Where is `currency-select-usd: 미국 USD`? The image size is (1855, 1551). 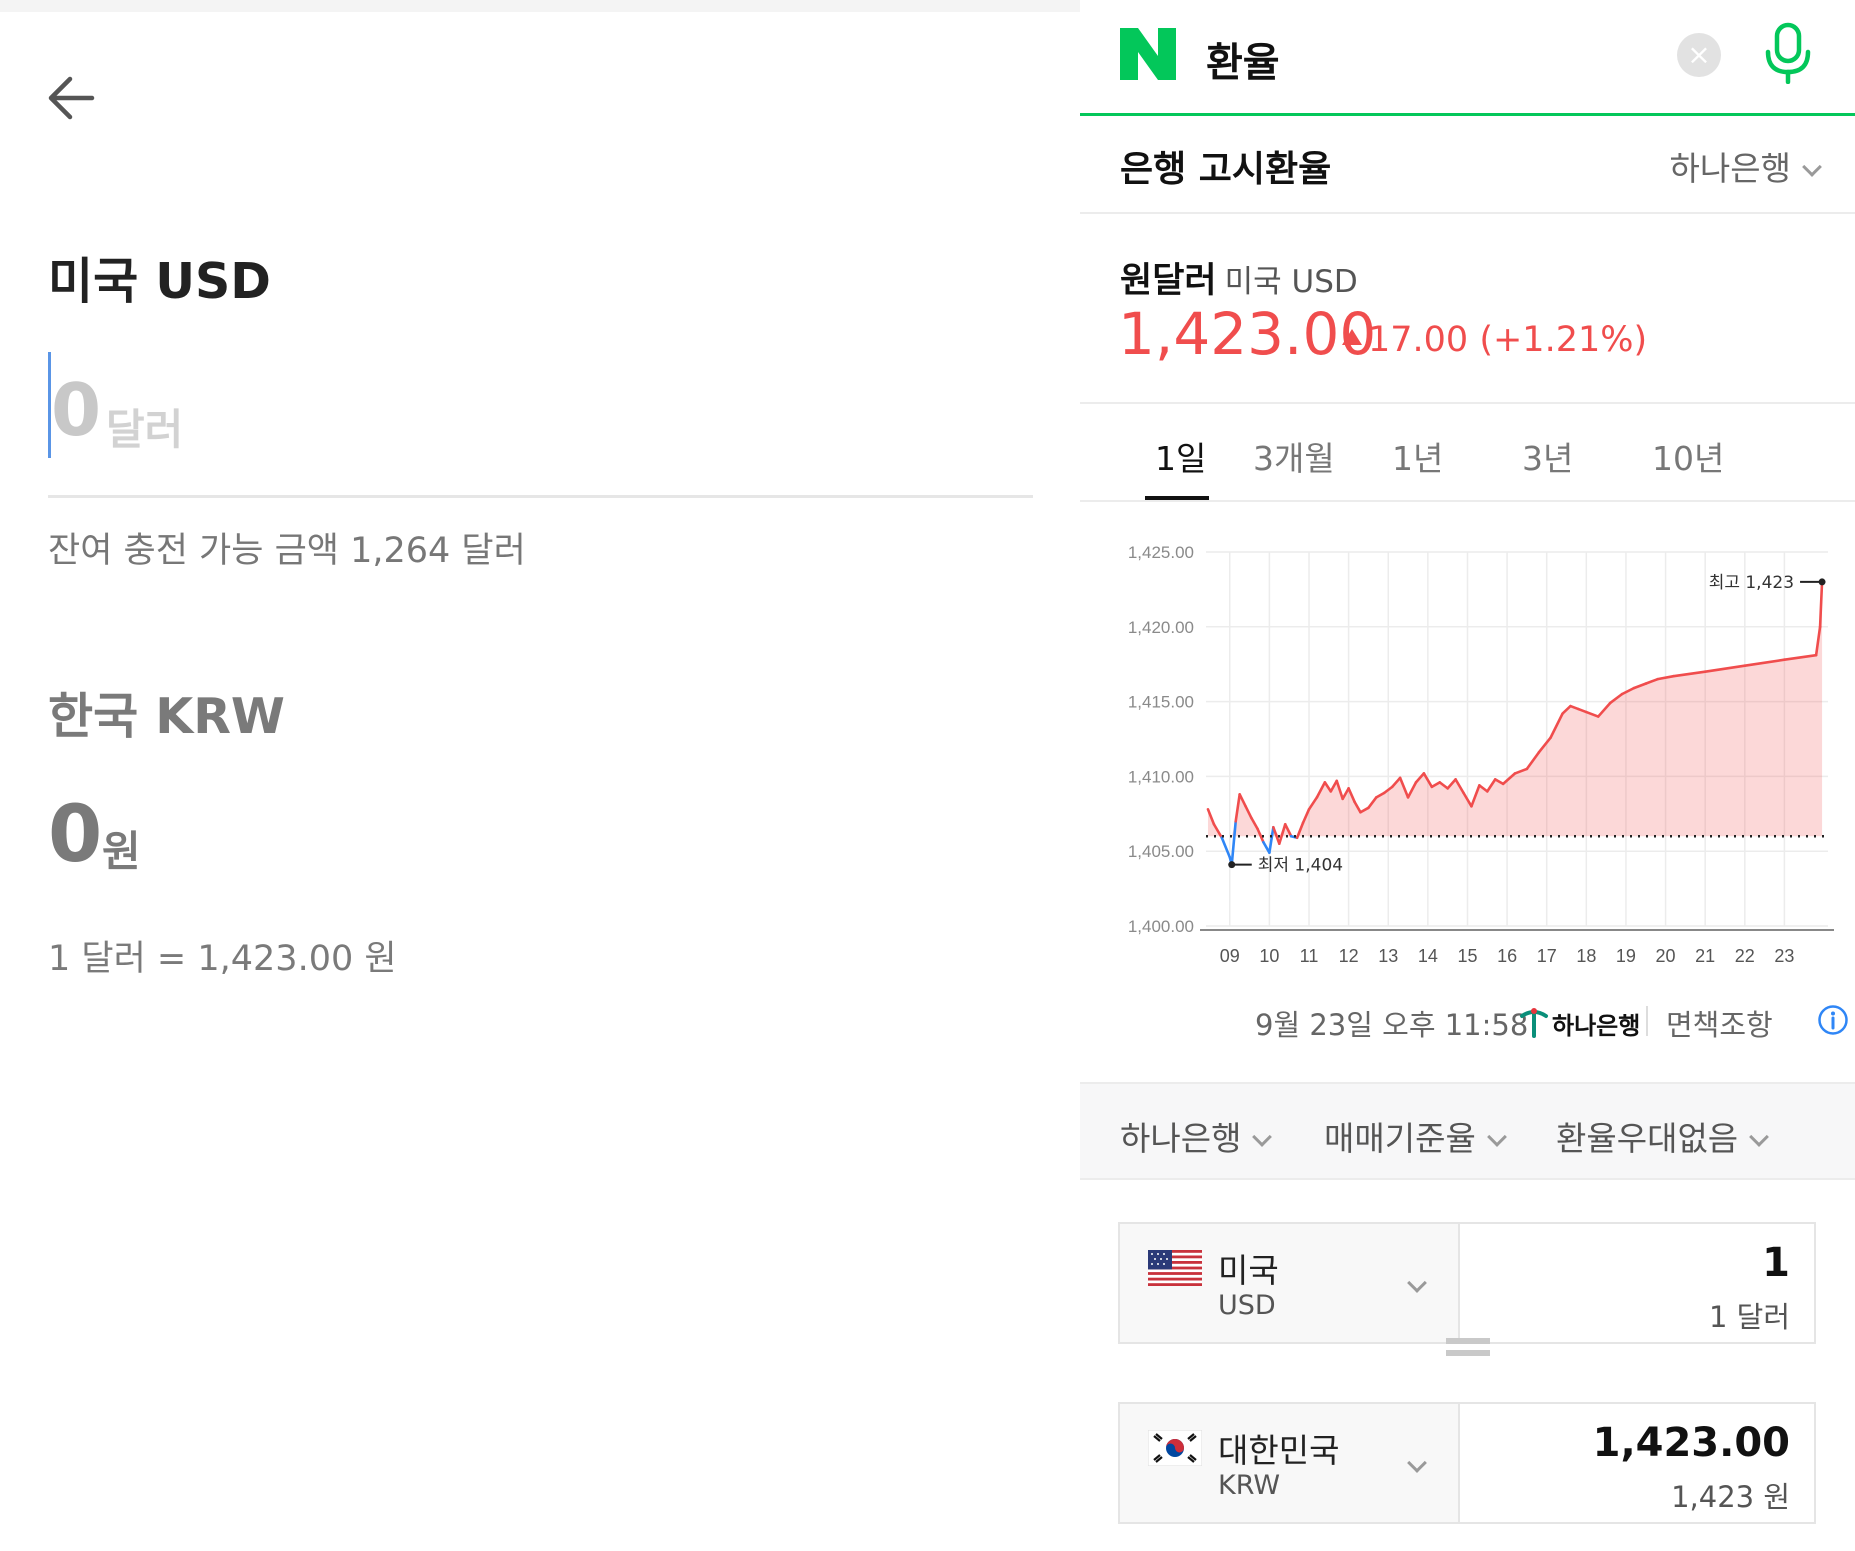
currency-select-usd: 미국 USD is located at coordinates (1290, 1283).